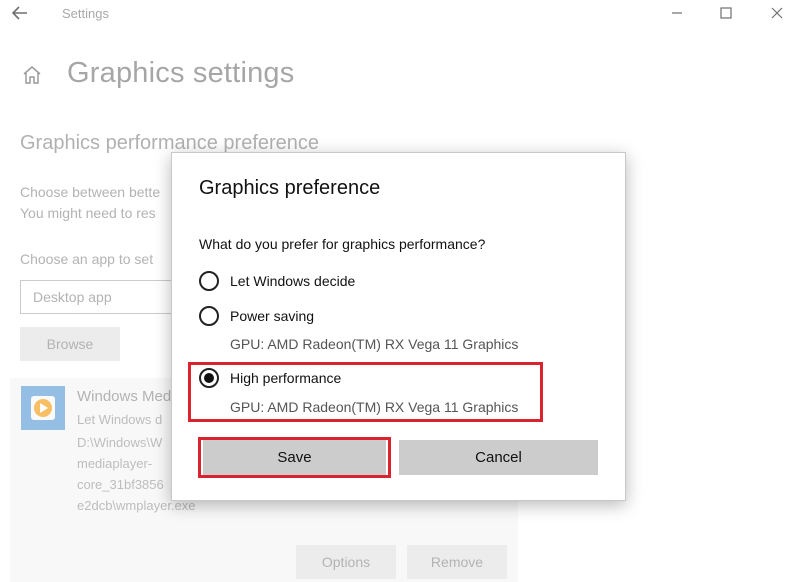  Describe the element at coordinates (374, 344) in the screenshot. I see `power-saving-gpu-label: GPU: AMD Radeon(TM) RX Vega 11 Graphics` at that location.